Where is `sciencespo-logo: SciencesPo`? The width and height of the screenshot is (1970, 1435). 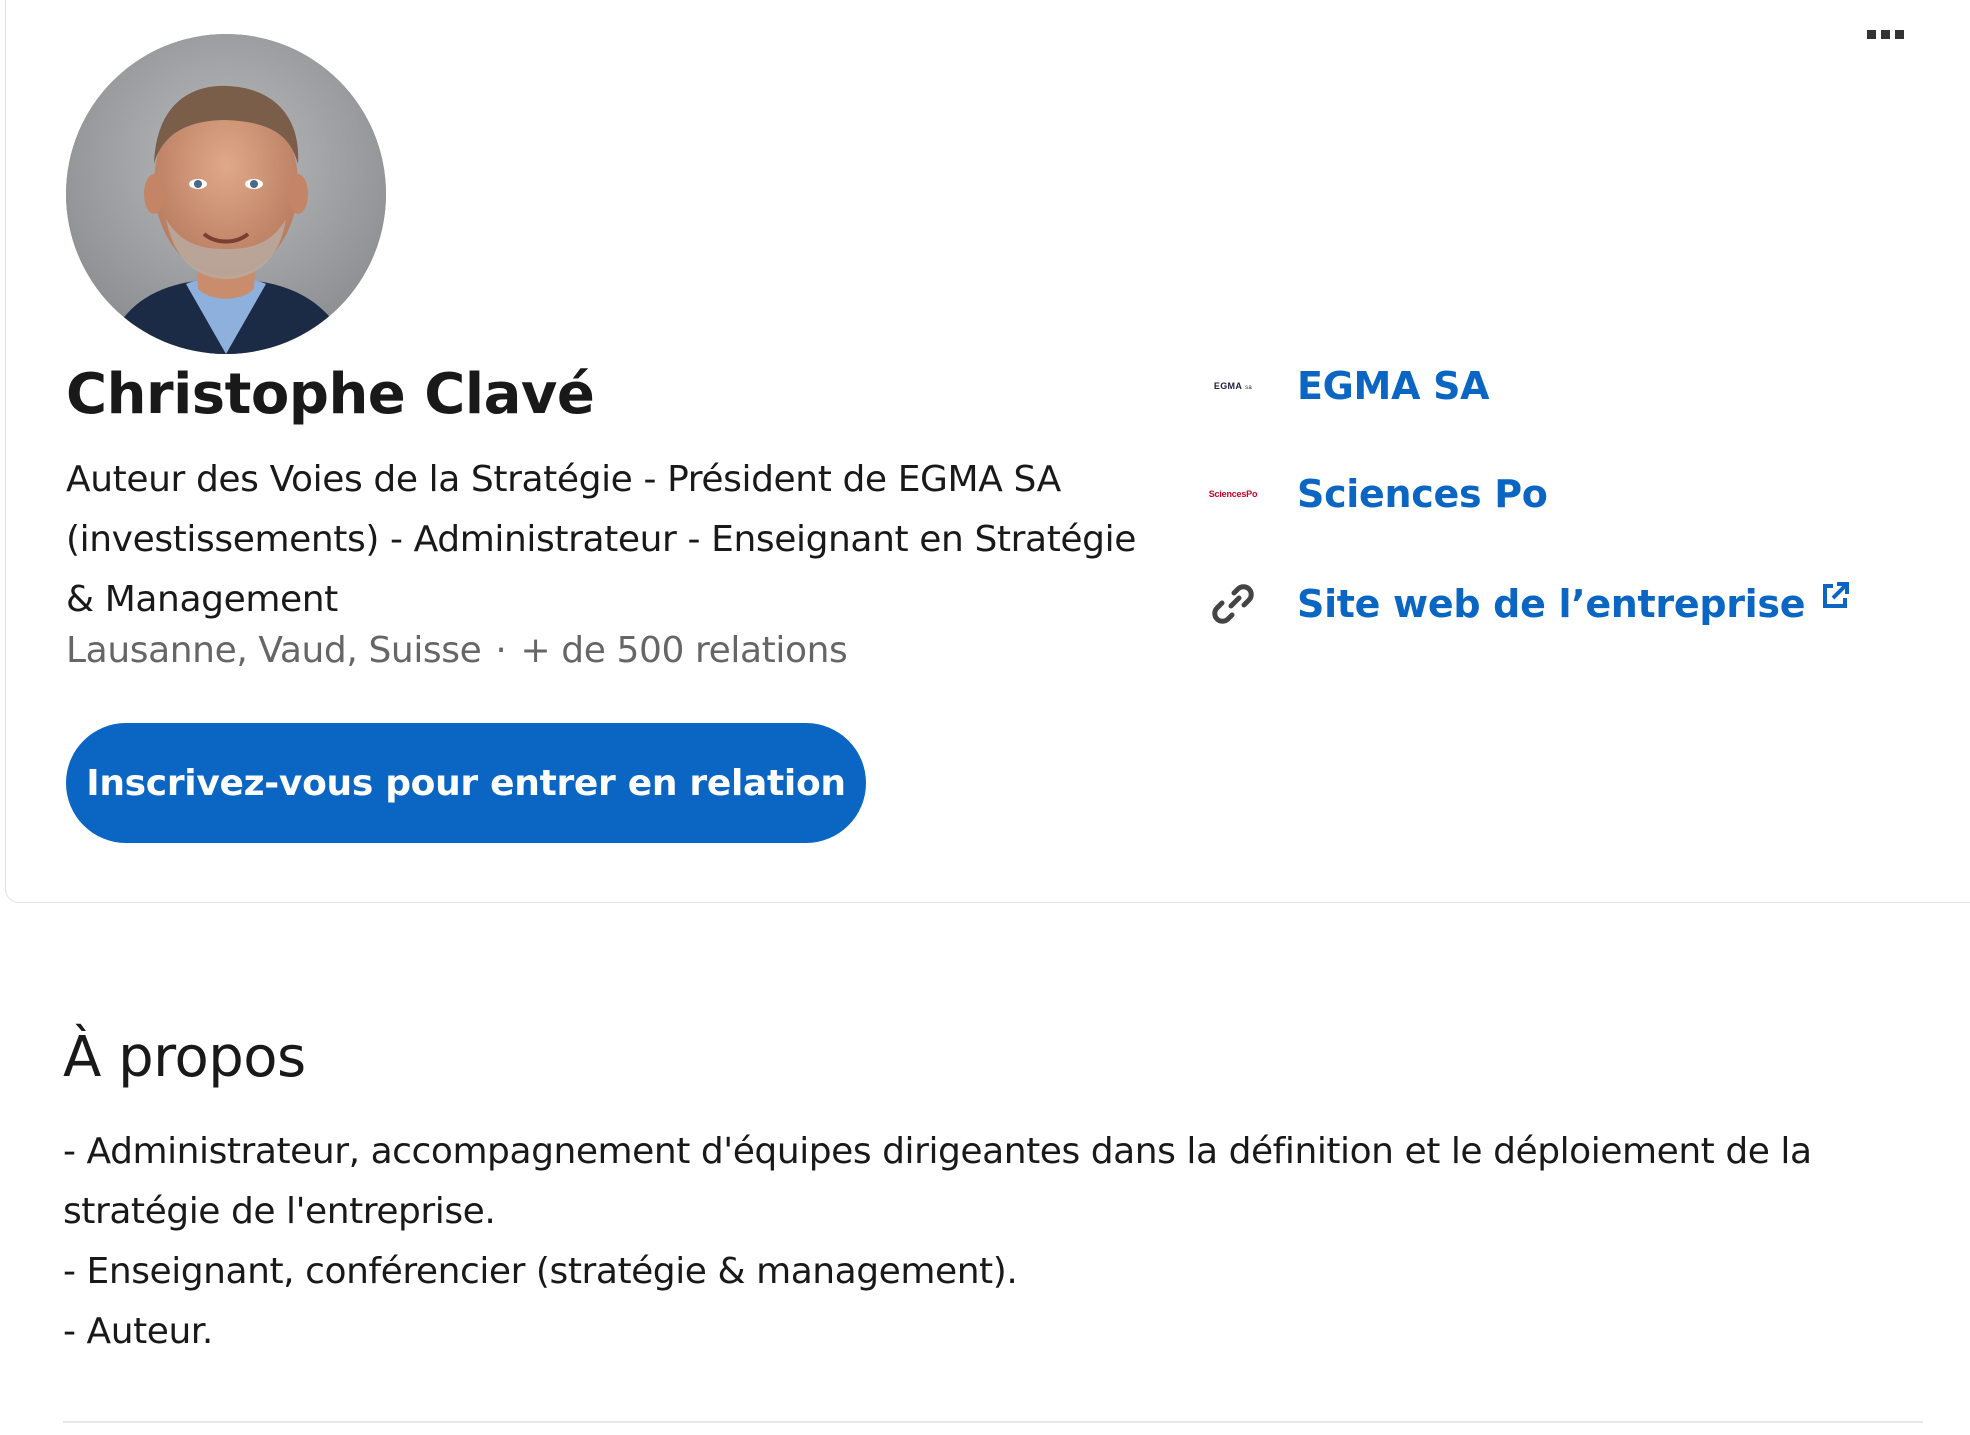
sciencespo-logo: SciencesPo is located at coordinates (1233, 494).